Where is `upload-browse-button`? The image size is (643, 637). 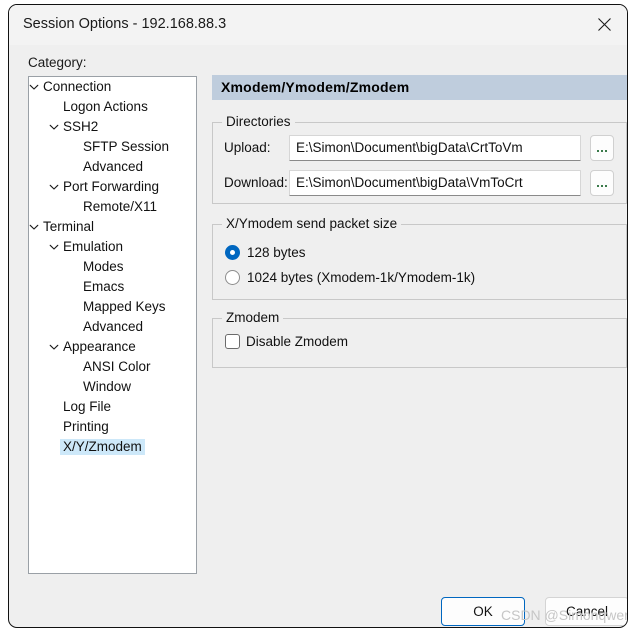
upload-browse-button is located at coordinates (602, 148).